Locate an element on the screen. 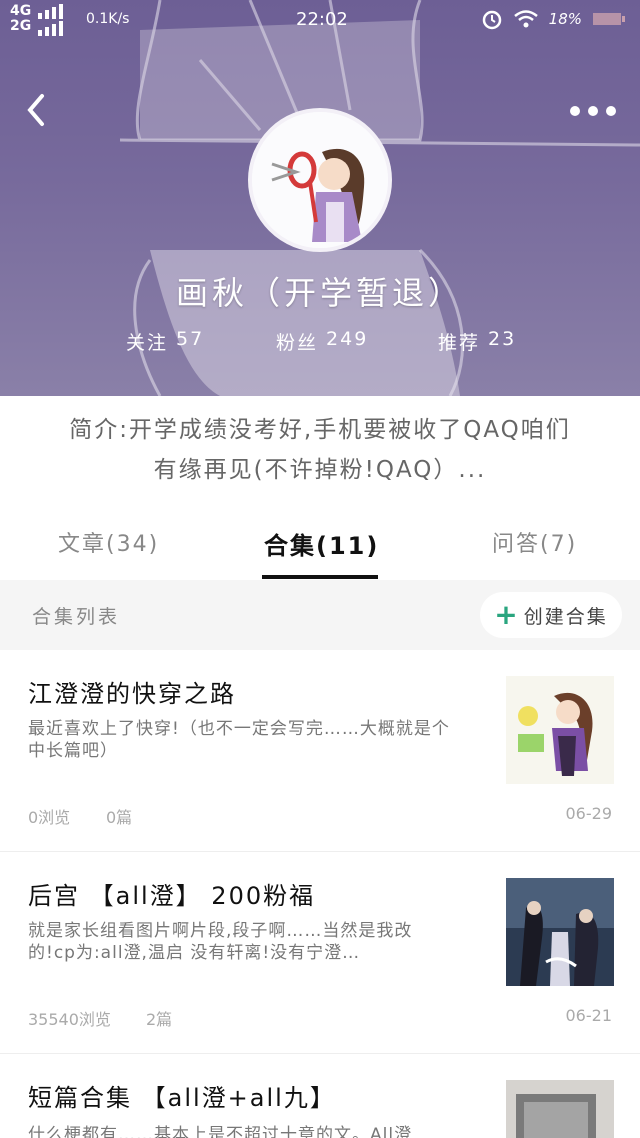 The width and height of the screenshot is (640, 1138). stat-label: 关注 is located at coordinates (147, 343).